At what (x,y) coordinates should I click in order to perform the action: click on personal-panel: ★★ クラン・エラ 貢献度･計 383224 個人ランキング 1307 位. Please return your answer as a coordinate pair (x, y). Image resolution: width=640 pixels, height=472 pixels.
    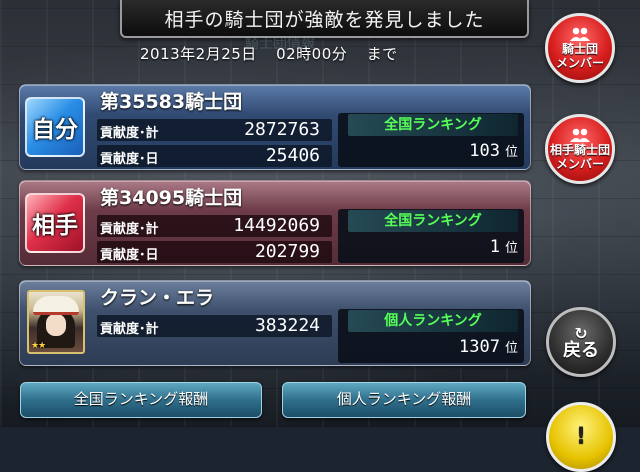
    Looking at the image, I should click on (275, 323).